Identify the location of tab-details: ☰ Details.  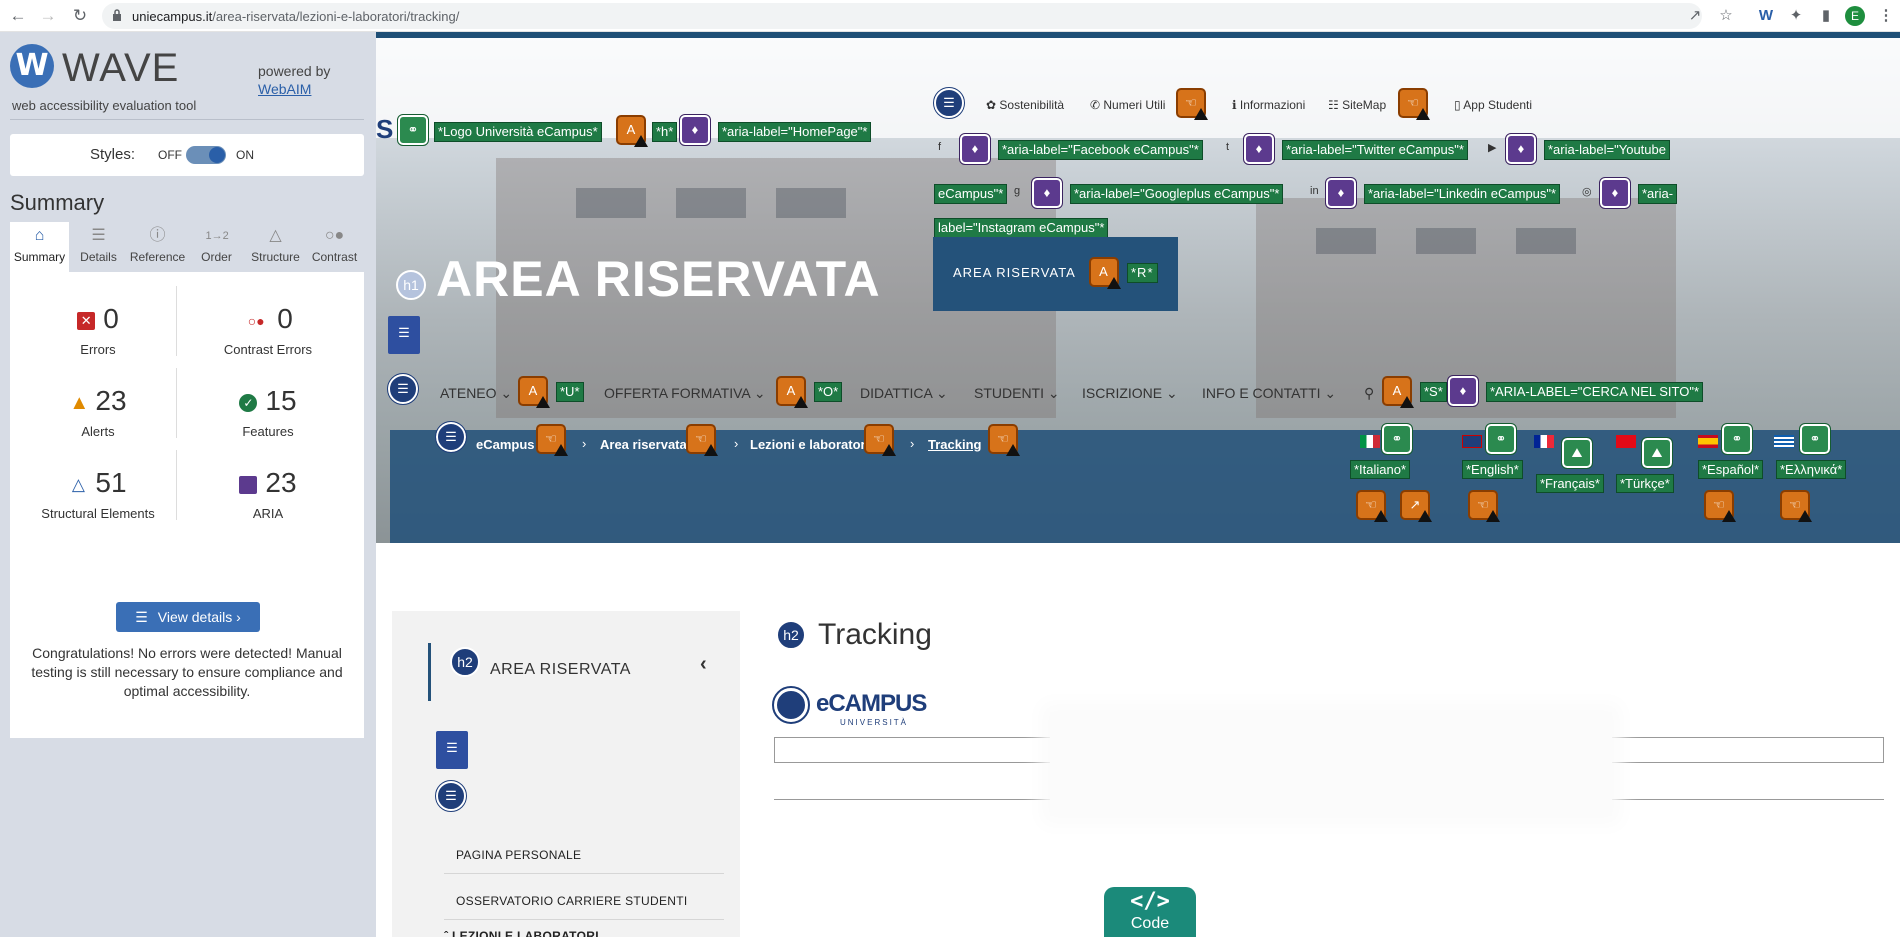
(98, 247).